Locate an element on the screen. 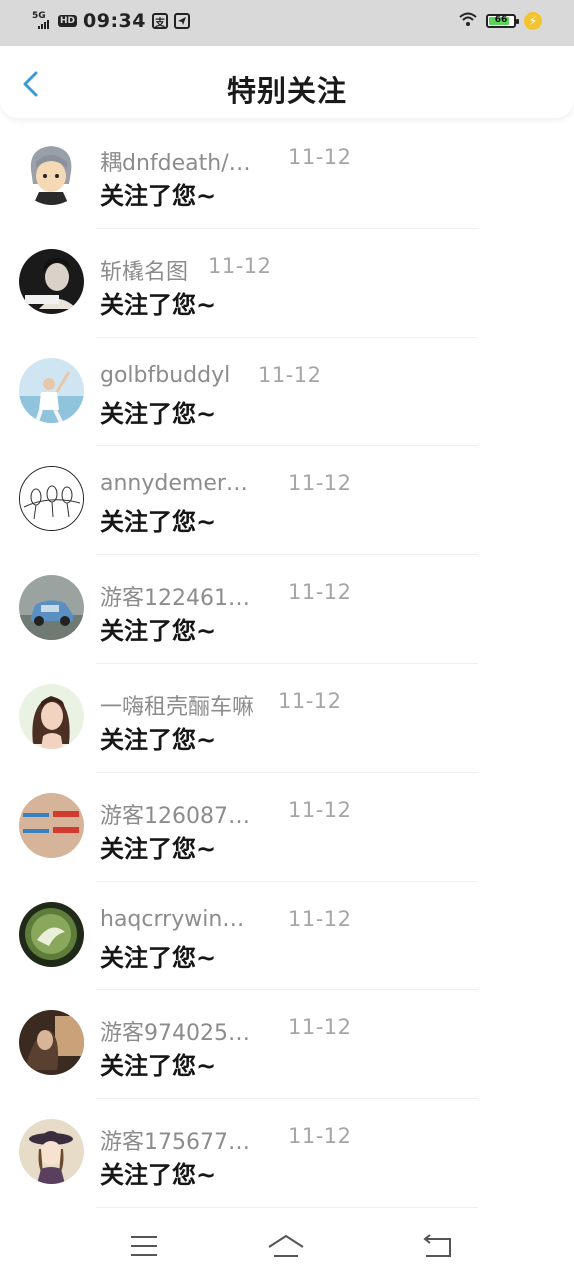 The image size is (574, 1280). list-item: annydemer… 11-12 关注了您~ is located at coordinates (287, 501).